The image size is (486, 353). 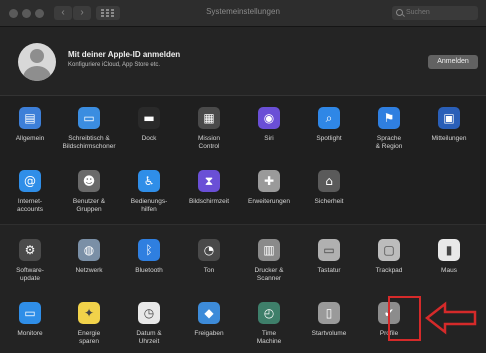 I want to click on internet-accounts-icon: @, so click(x=30, y=181).